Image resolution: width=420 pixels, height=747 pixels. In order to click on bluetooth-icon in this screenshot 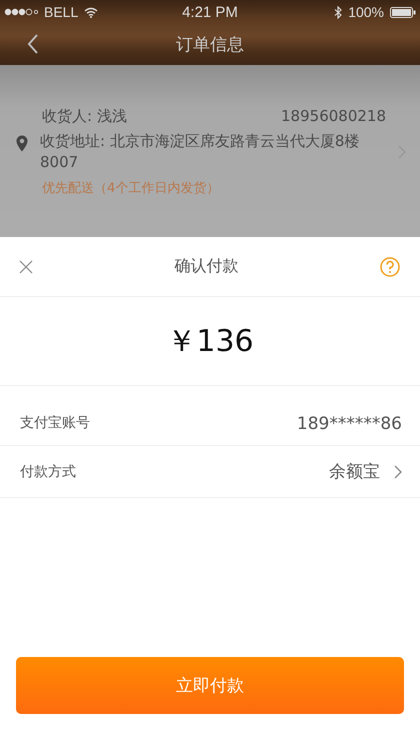, I will do `click(338, 12)`.